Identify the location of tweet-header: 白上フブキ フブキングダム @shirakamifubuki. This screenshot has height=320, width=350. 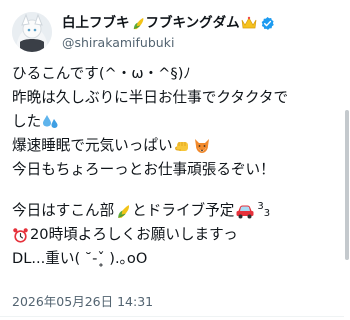
(172, 32).